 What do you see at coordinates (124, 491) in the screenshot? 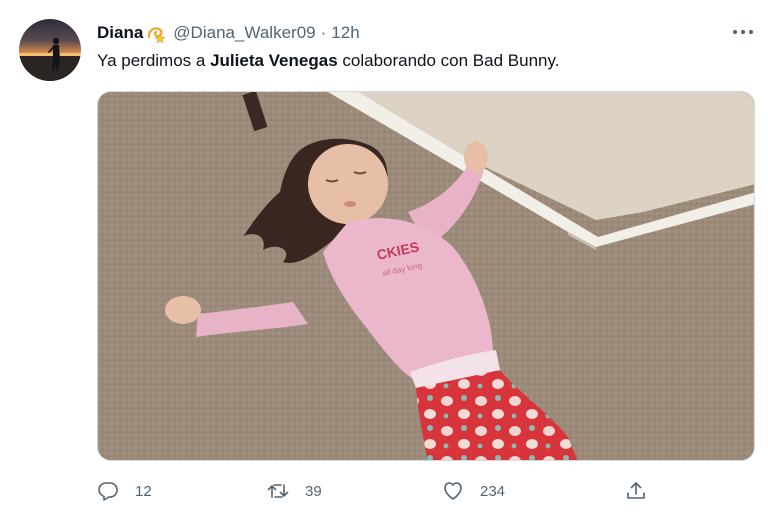
I see `reply-button: 12` at bounding box center [124, 491].